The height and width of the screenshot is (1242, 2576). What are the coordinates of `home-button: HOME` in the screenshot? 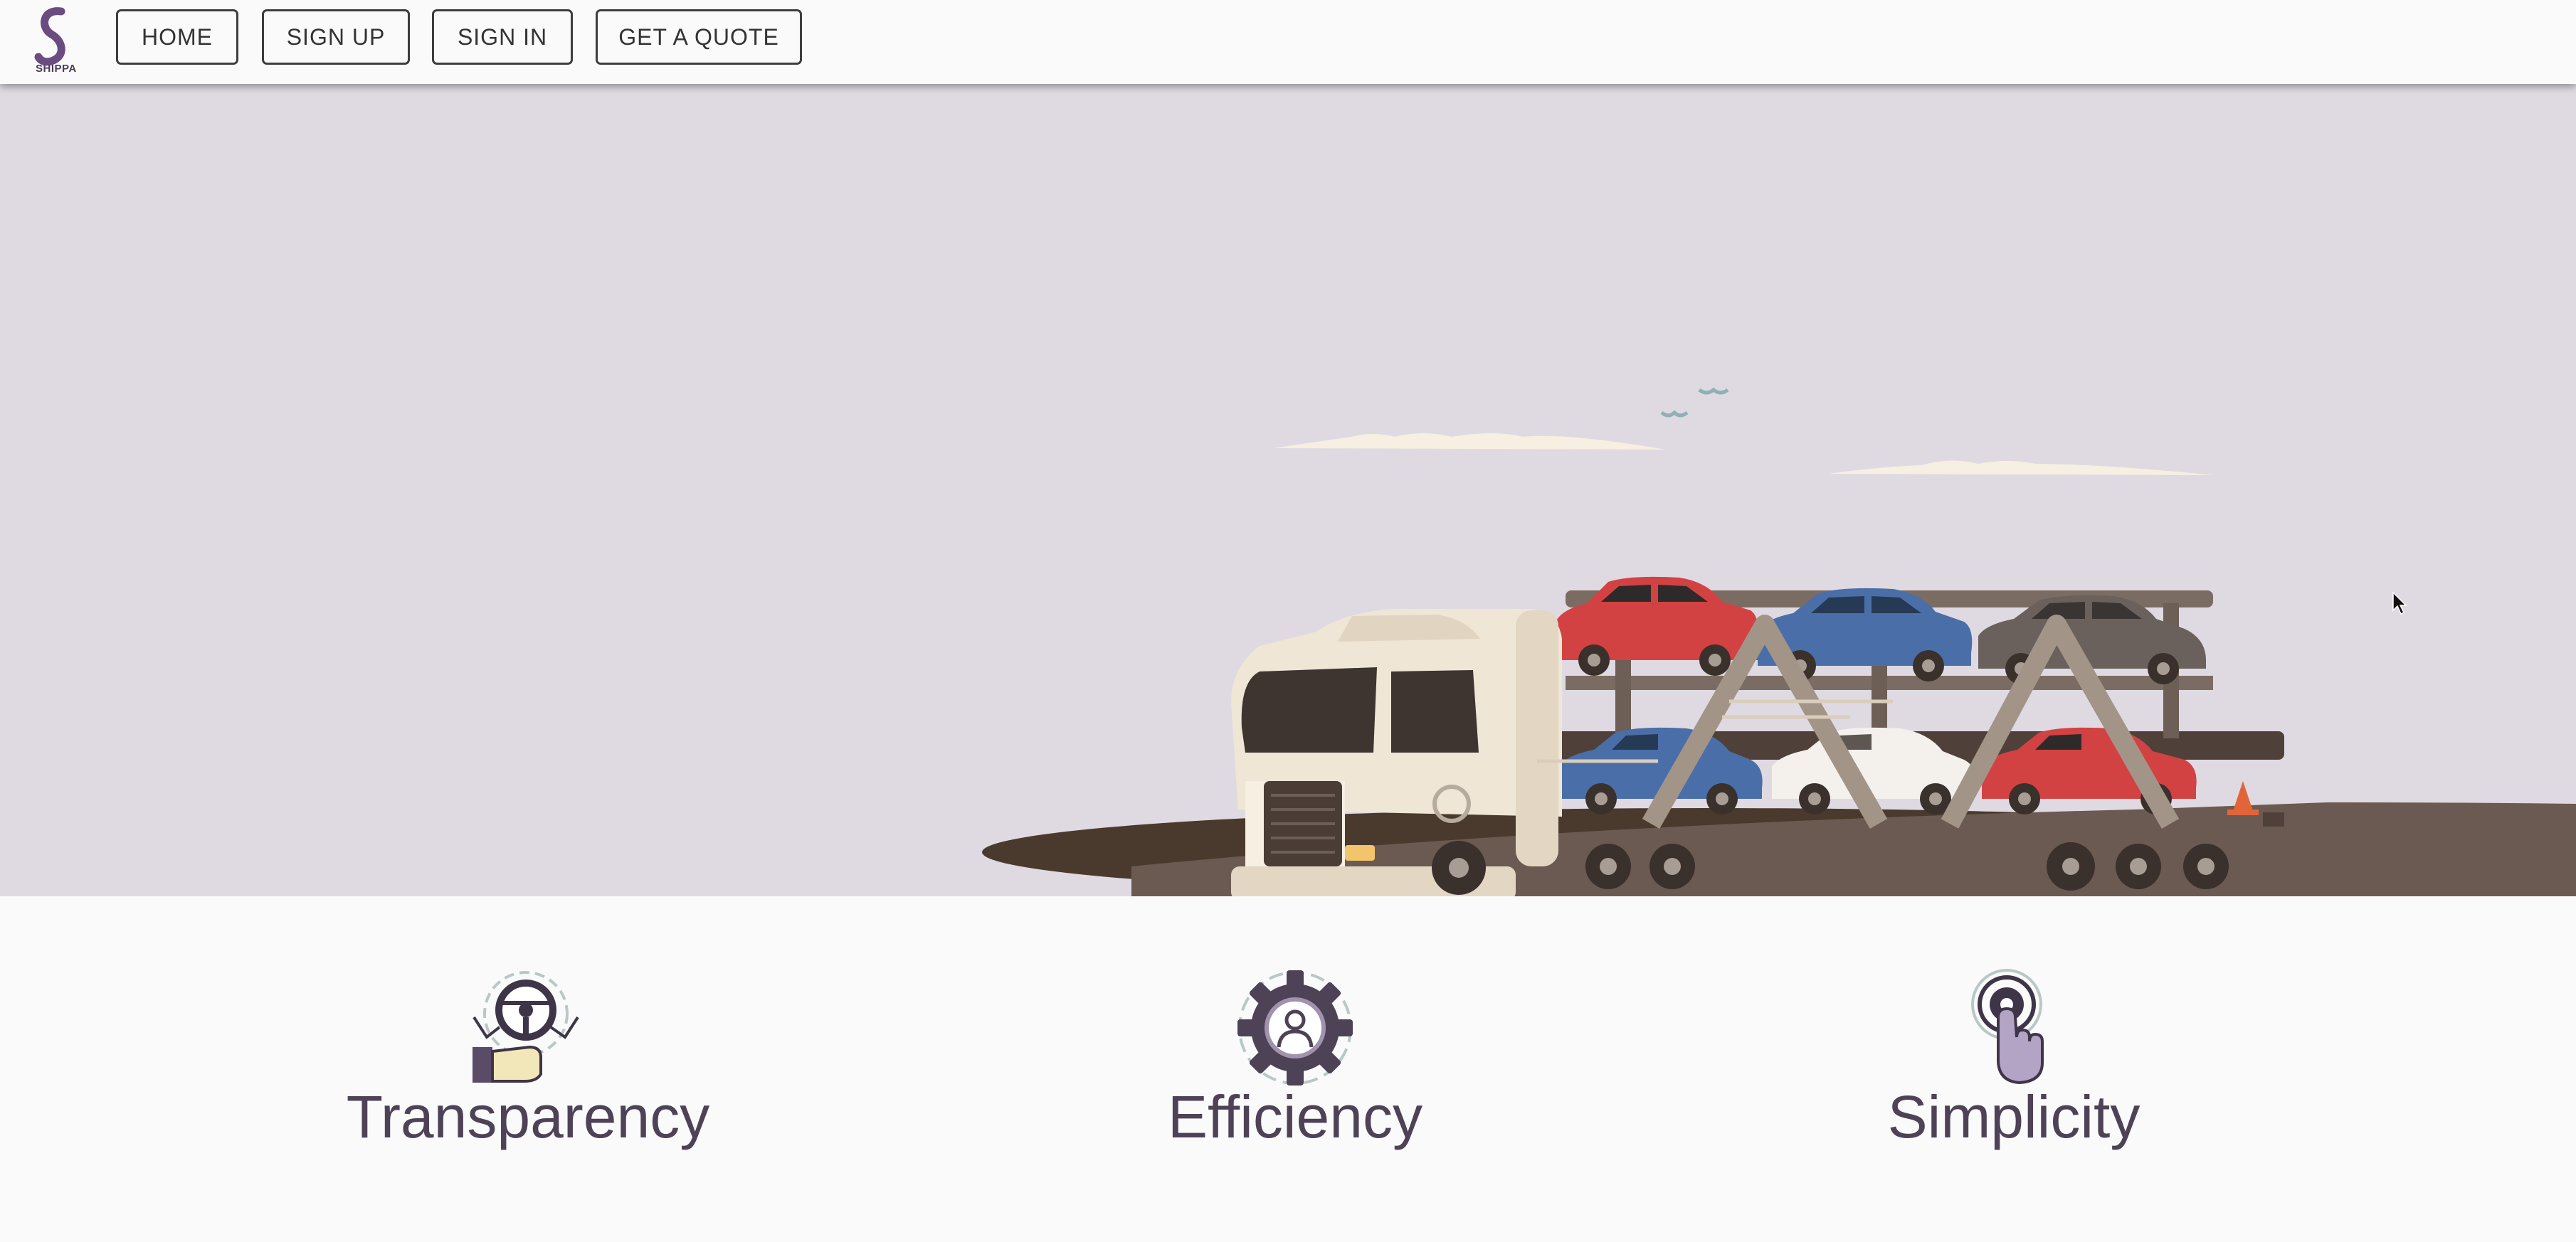 It's located at (177, 37).